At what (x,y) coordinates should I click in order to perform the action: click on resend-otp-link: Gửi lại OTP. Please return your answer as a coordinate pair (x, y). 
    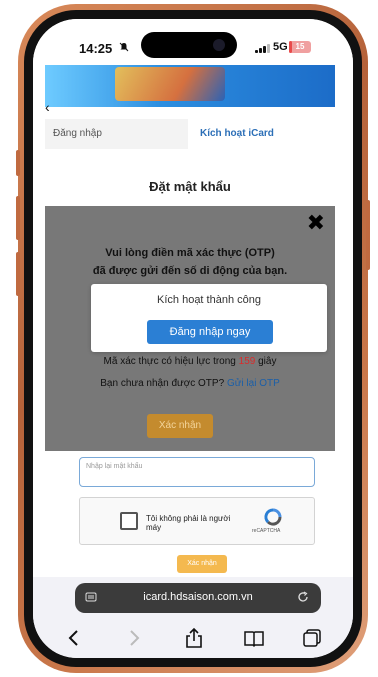
    Looking at the image, I should click on (253, 383).